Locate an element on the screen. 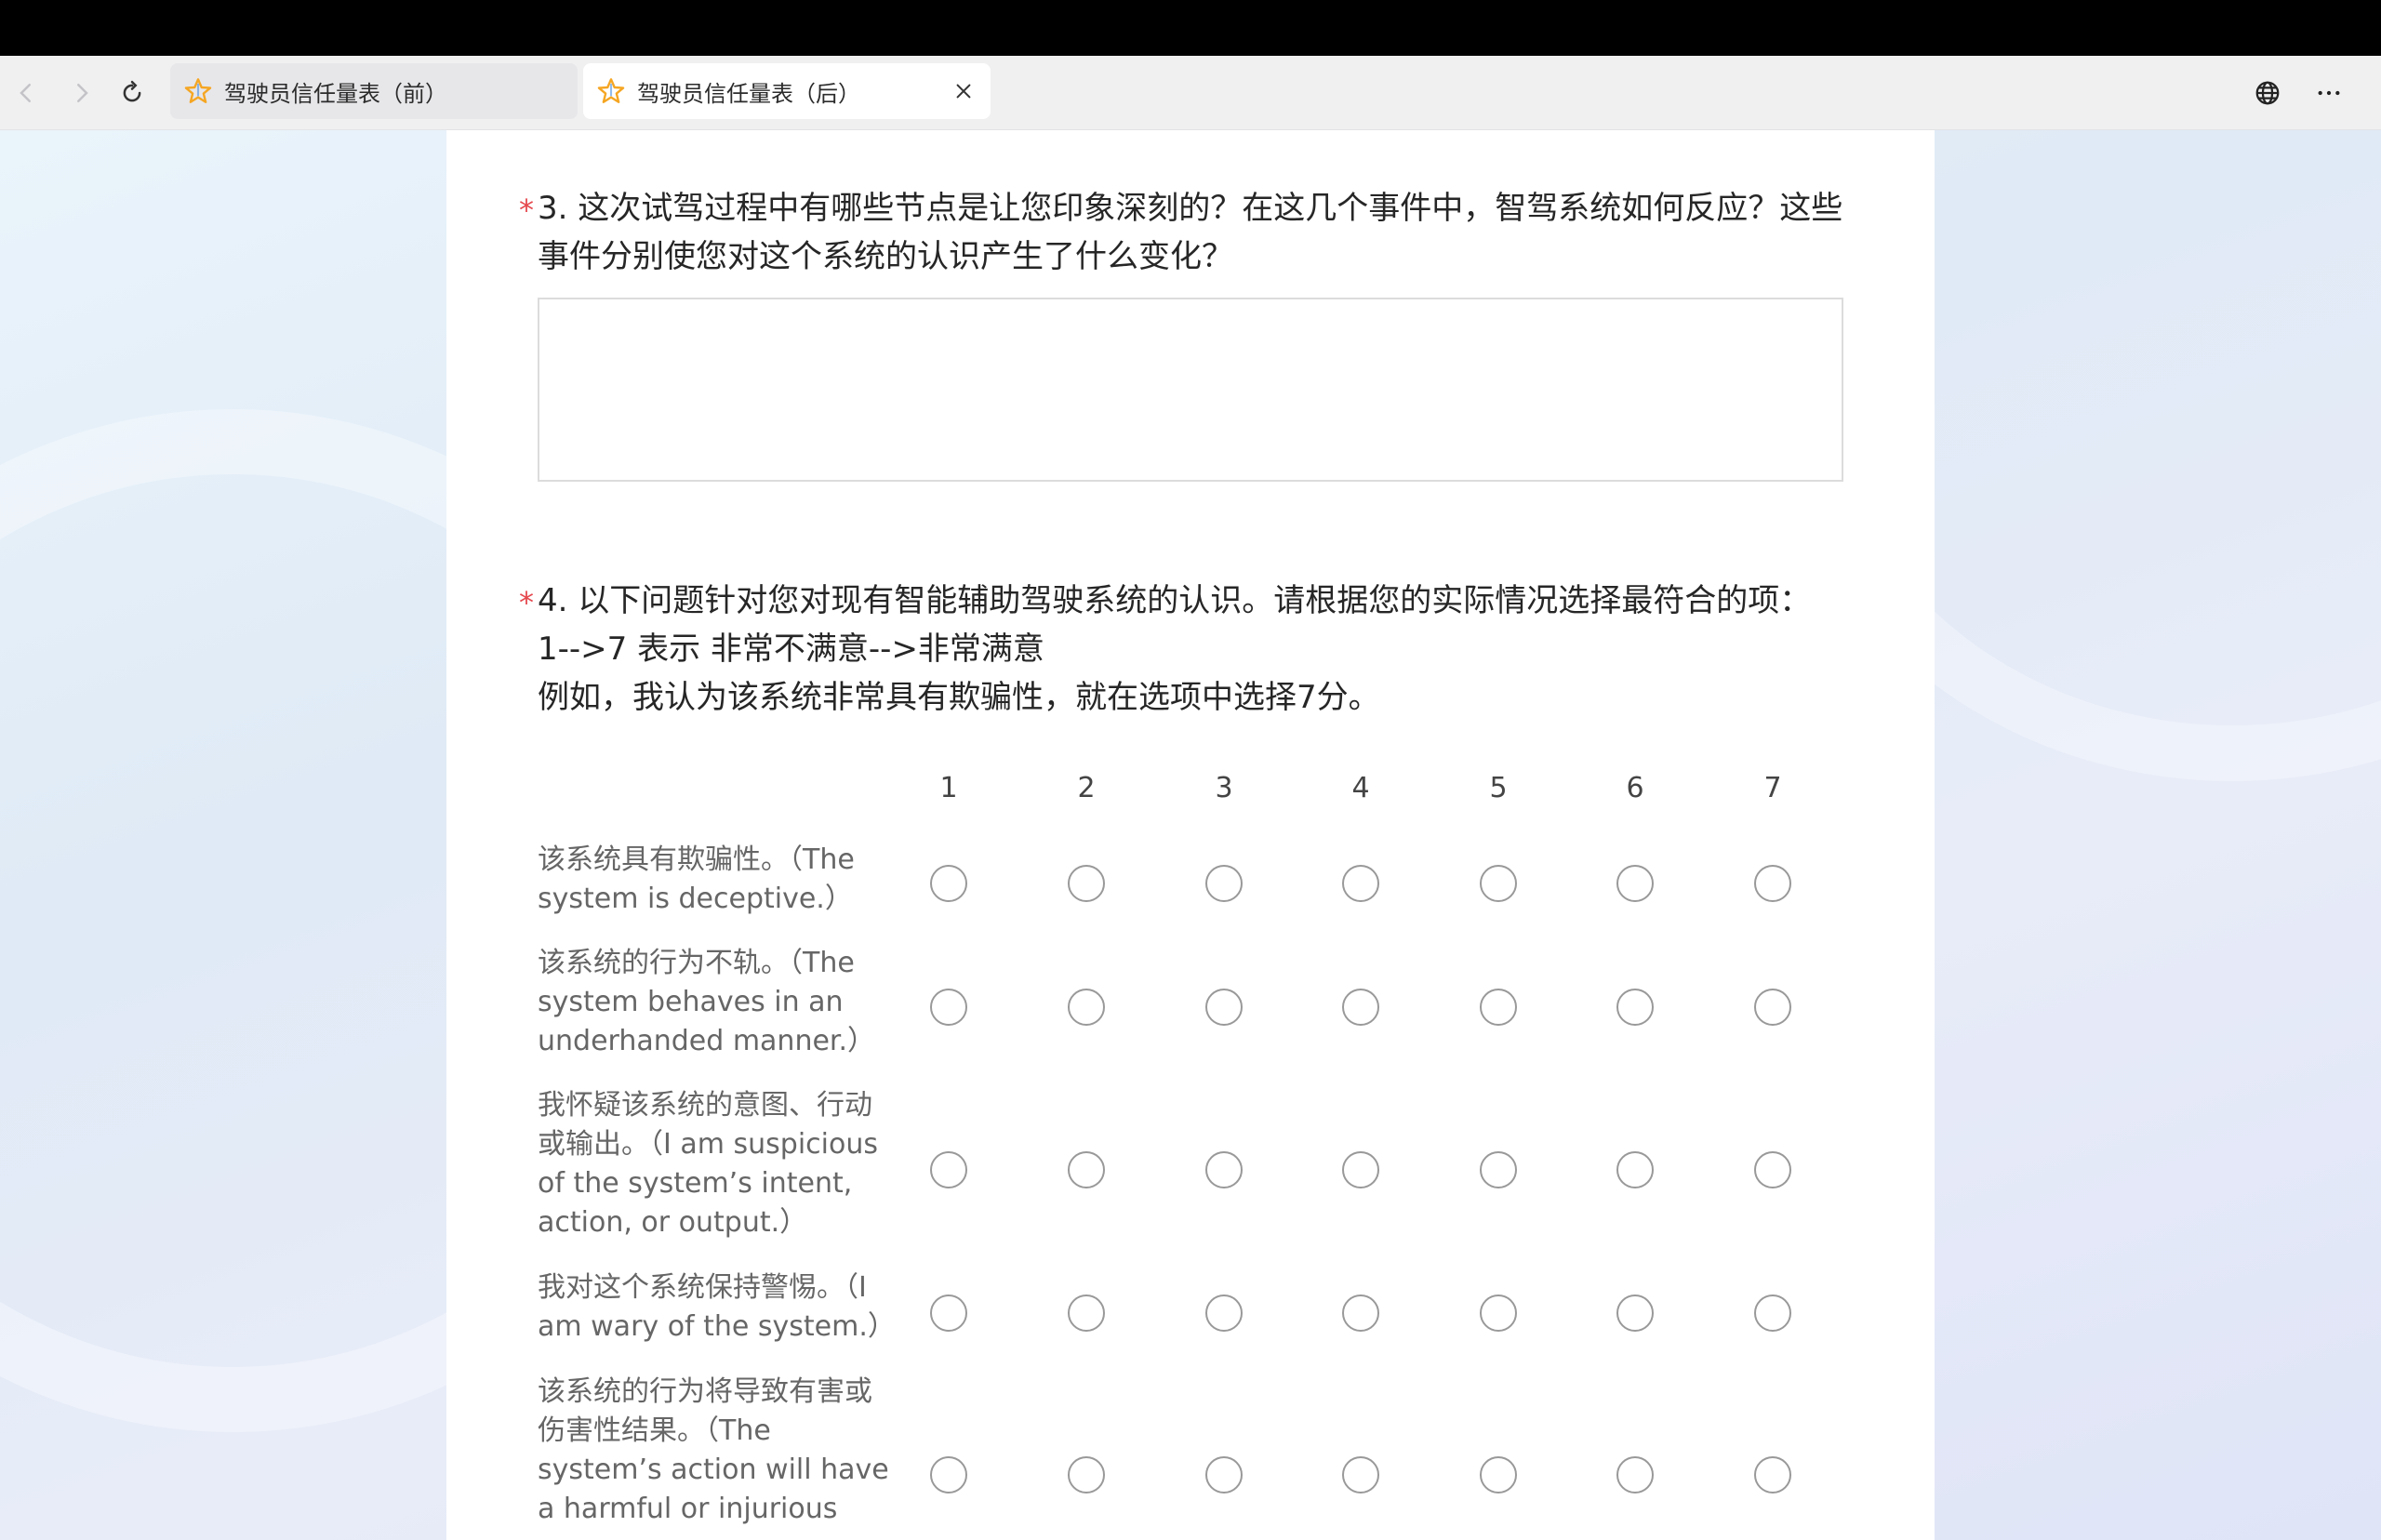  question-4-line-3: 例如，我认为该系统非常具有欺骗性，就在选项中选择7分。 is located at coordinates (959, 697).